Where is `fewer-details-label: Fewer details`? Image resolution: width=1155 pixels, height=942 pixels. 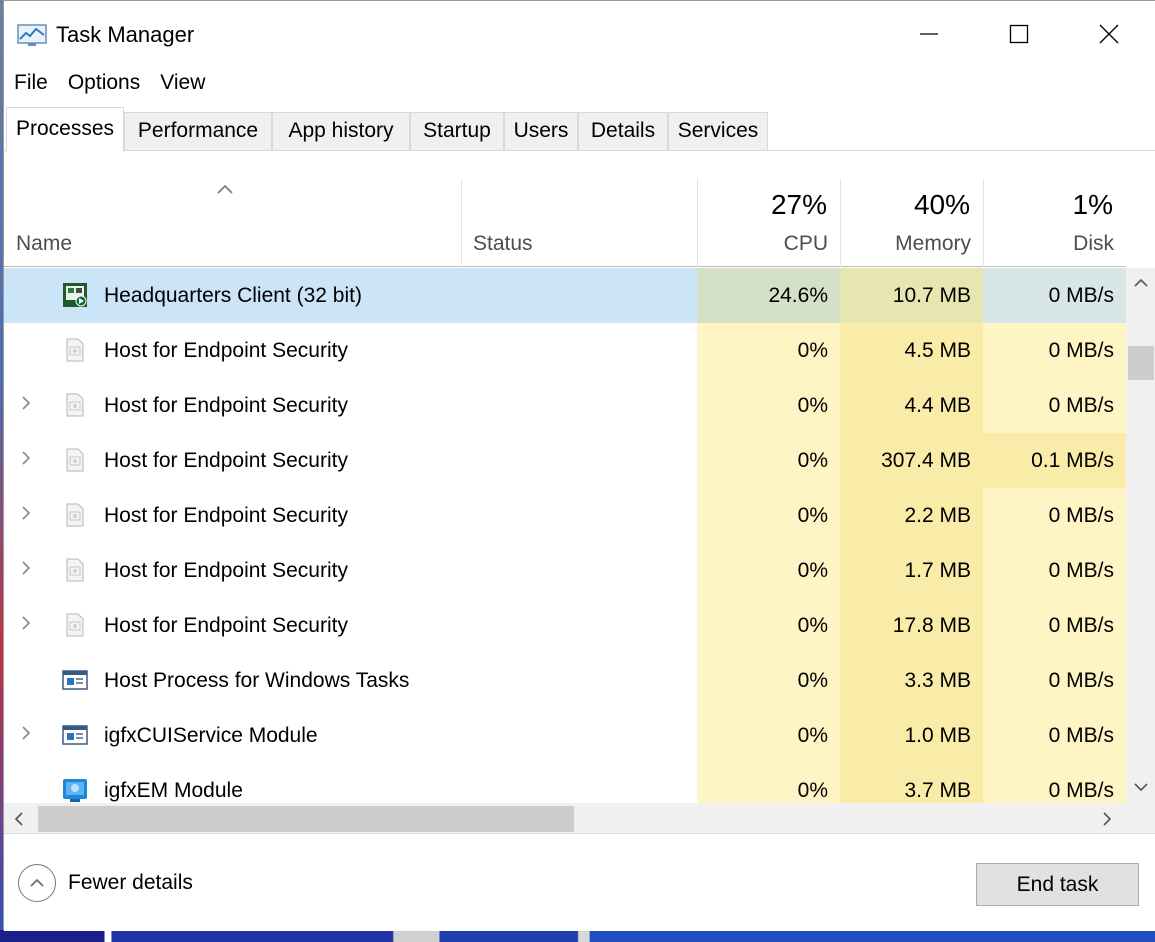
fewer-details-label: Fewer details is located at coordinates (130, 882).